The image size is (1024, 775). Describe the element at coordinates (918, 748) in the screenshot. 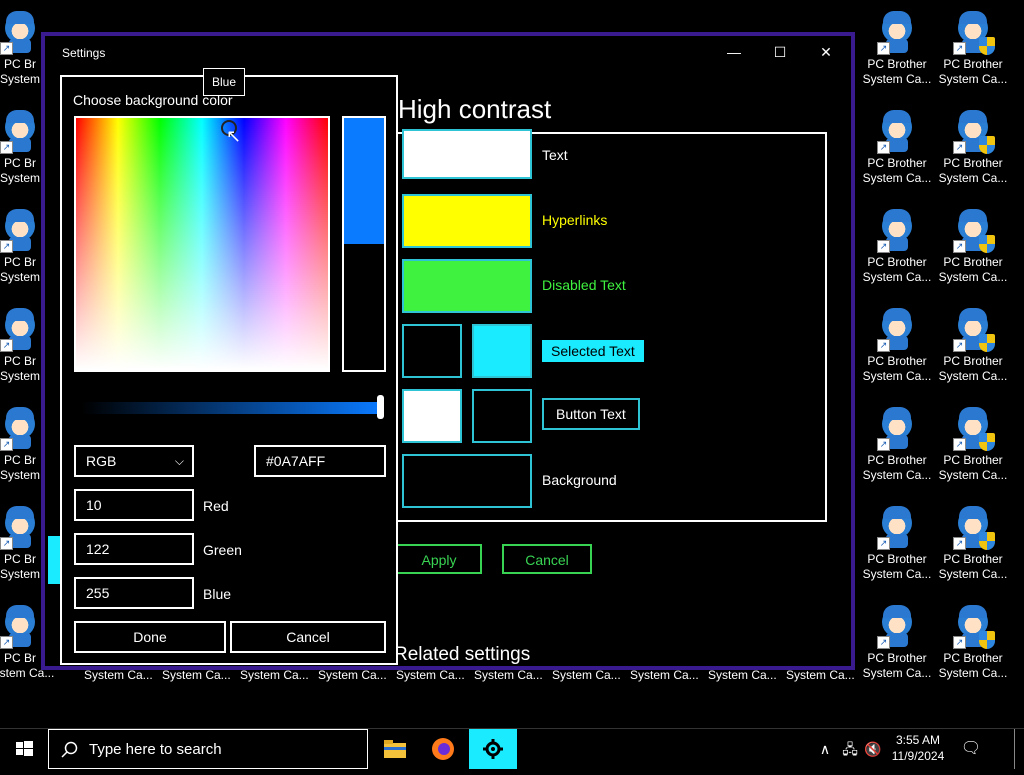

I see `system-clock: 3:55 AM 11/9/2024` at that location.